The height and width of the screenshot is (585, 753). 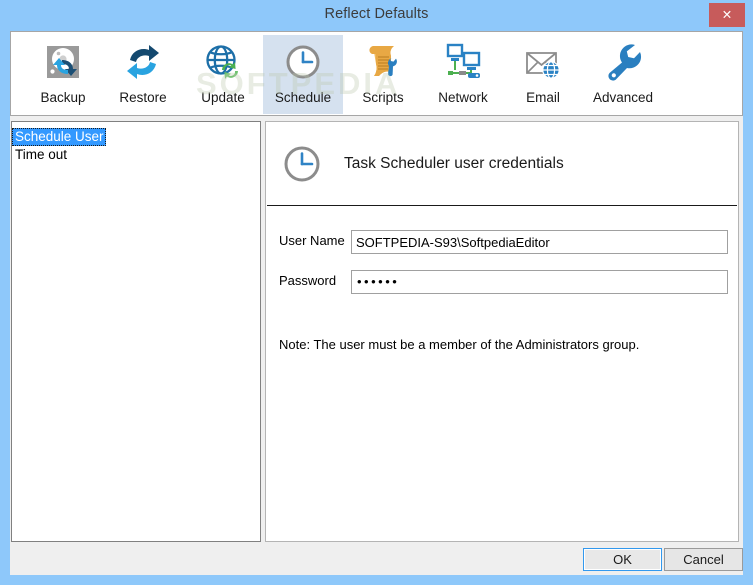 I want to click on title-bar: Reflect Defaults ✕, so click(x=376, y=15).